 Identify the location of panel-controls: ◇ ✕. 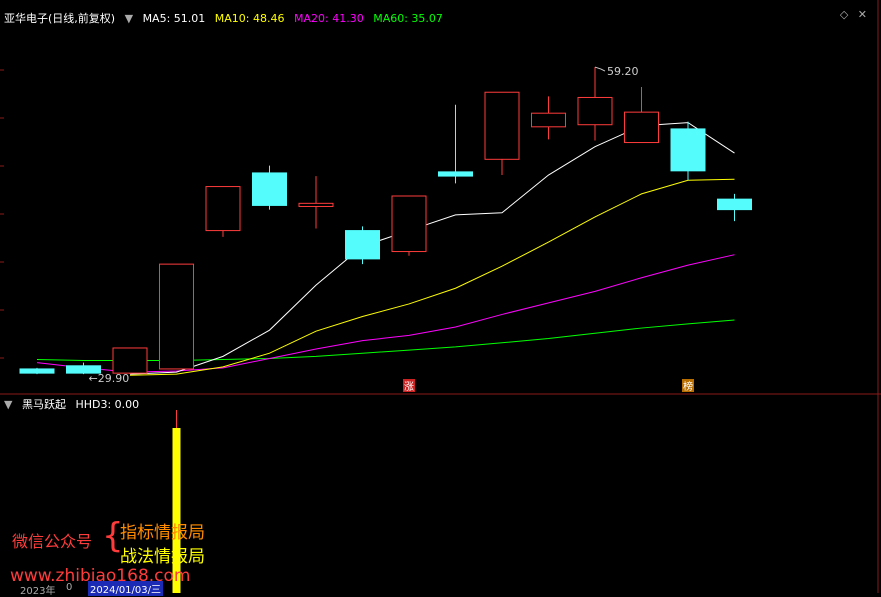
(856, 14).